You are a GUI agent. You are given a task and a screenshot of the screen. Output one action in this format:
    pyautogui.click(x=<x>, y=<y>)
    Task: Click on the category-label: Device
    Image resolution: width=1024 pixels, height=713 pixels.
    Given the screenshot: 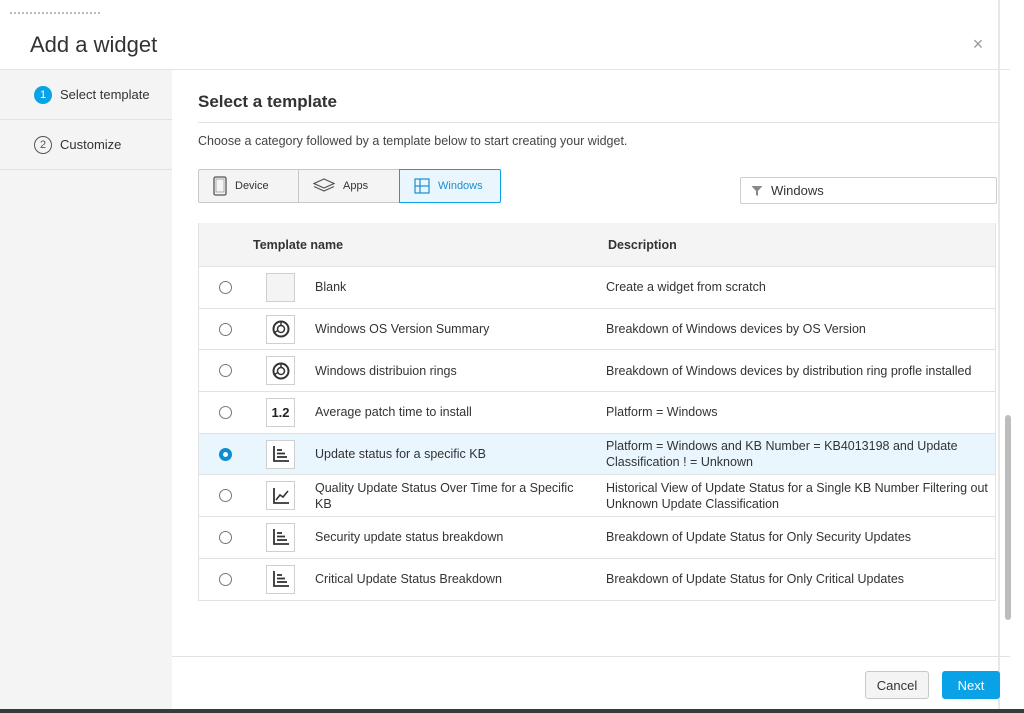 What is the action you would take?
    pyautogui.click(x=252, y=186)
    